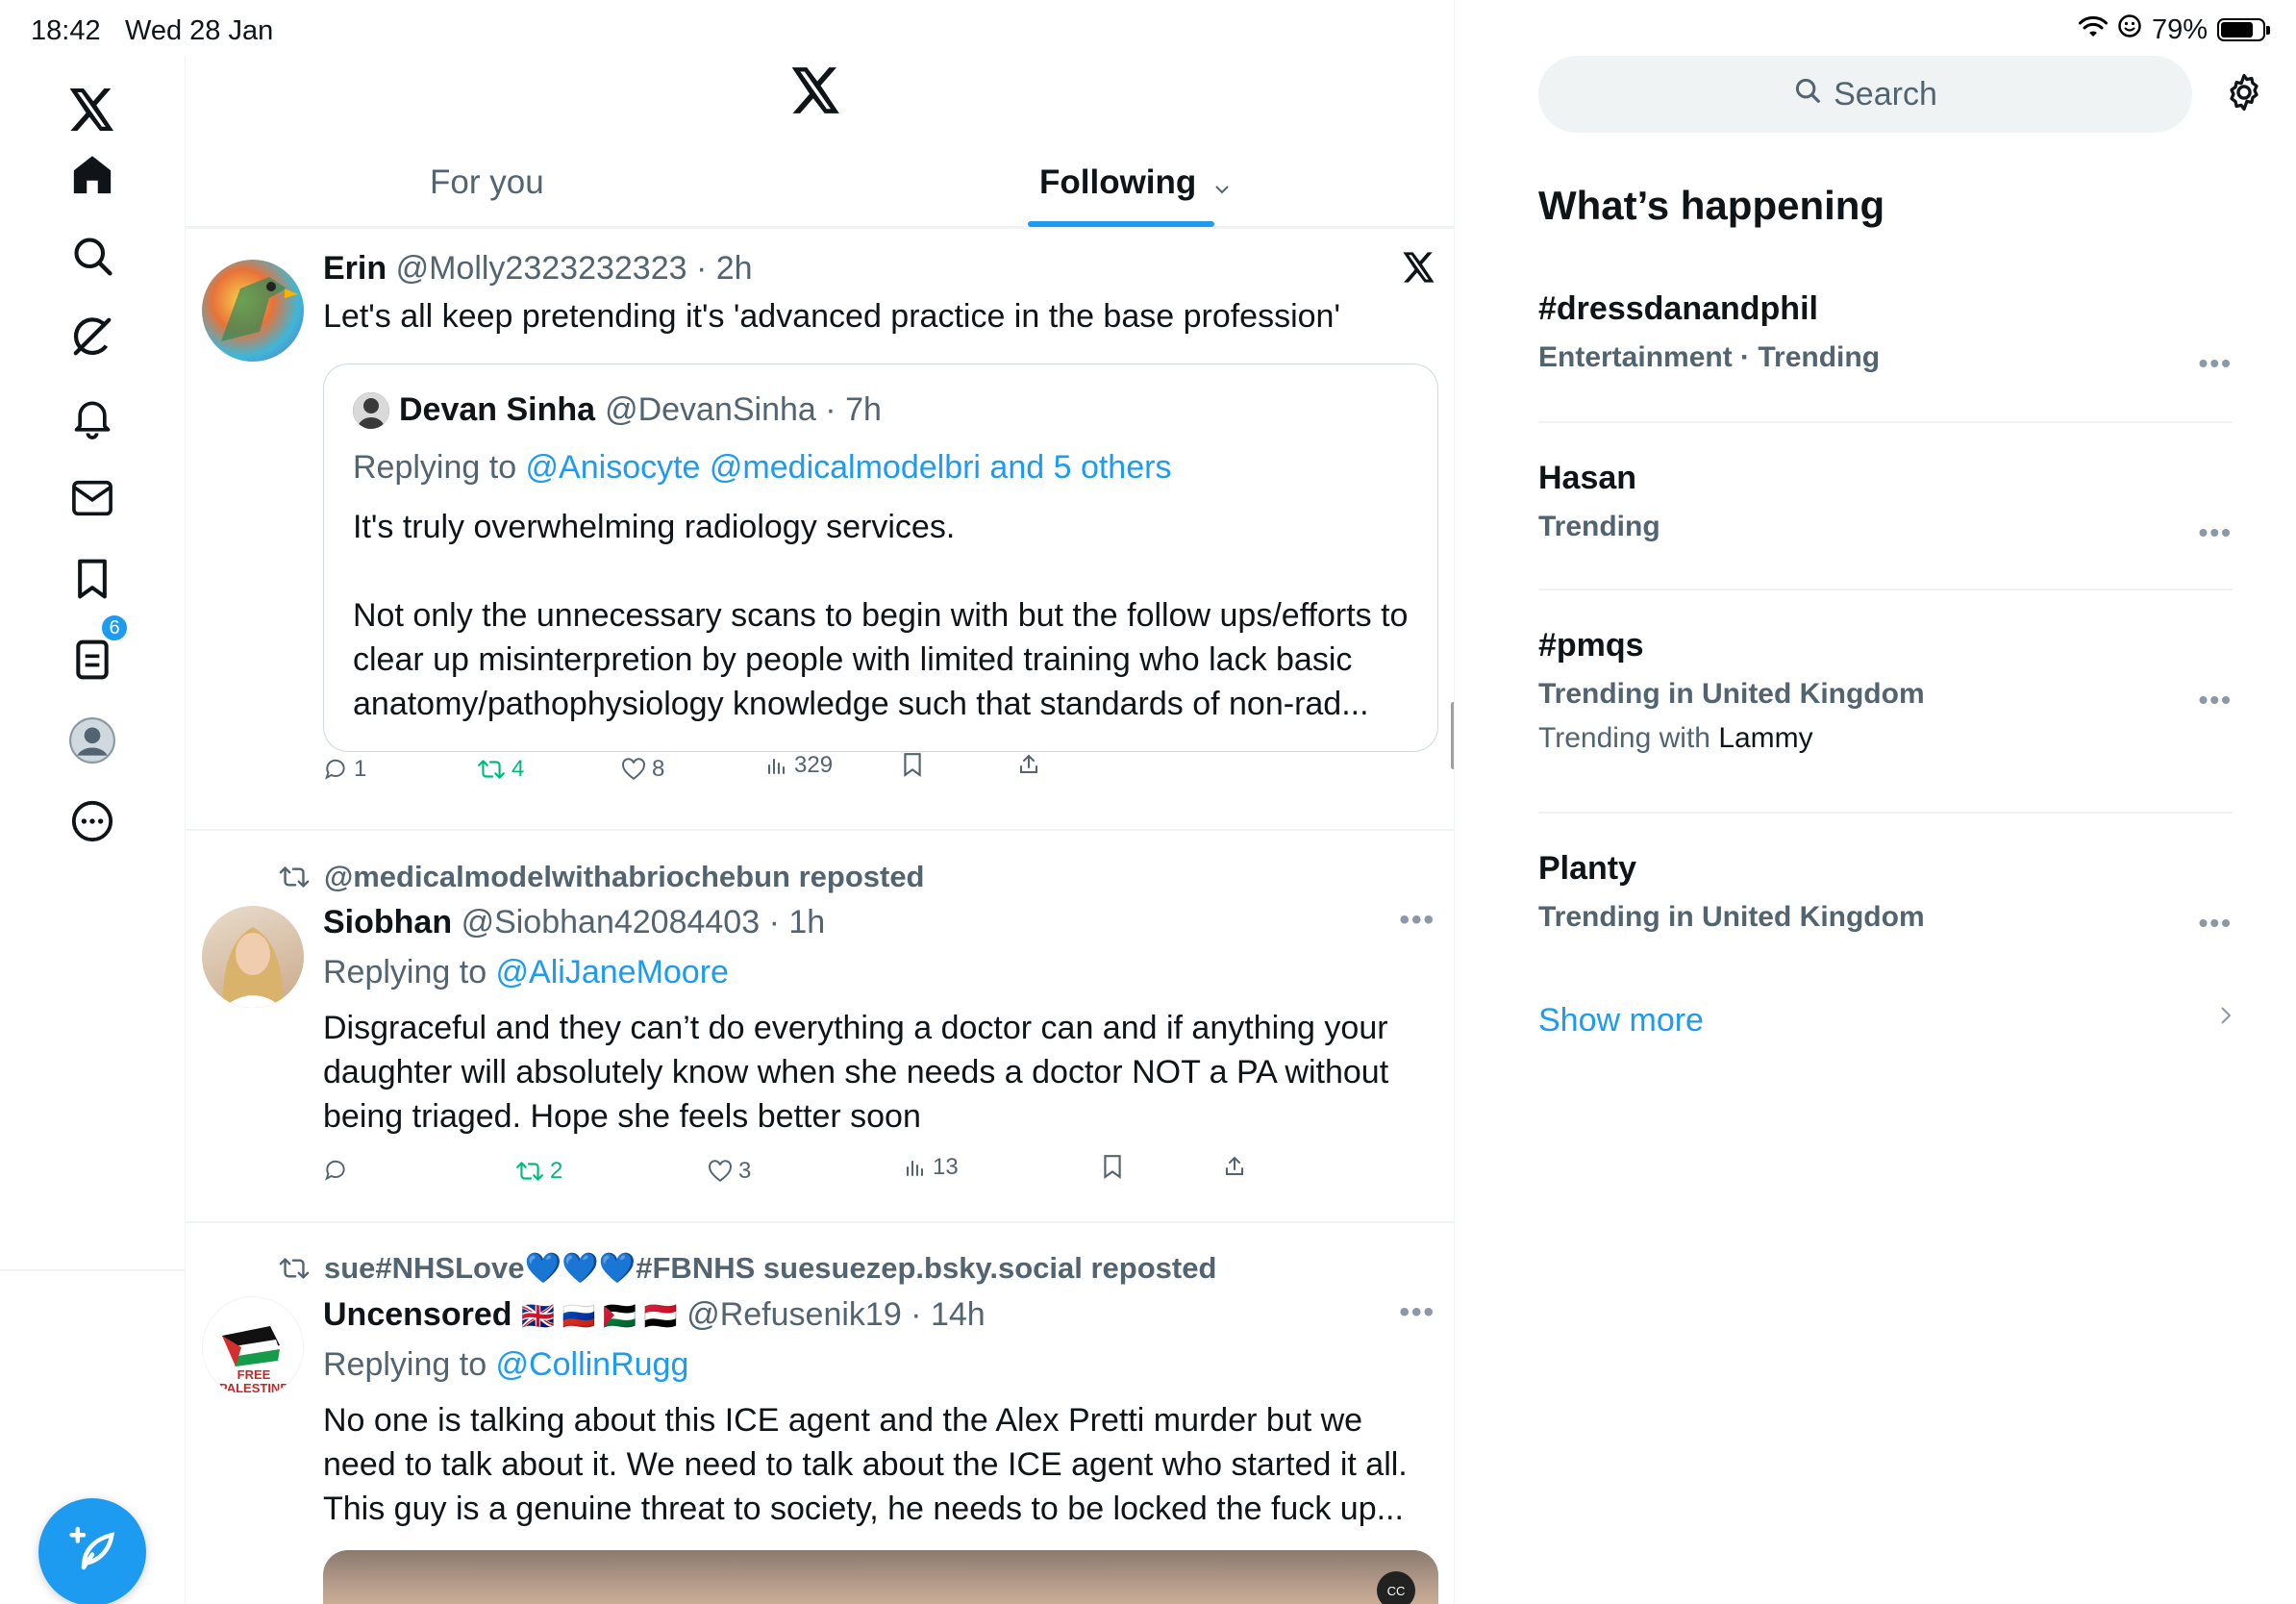 The image size is (2296, 1604). Describe the element at coordinates (1765, 738) in the screenshot. I see `trend-with-term: Lammy` at that location.